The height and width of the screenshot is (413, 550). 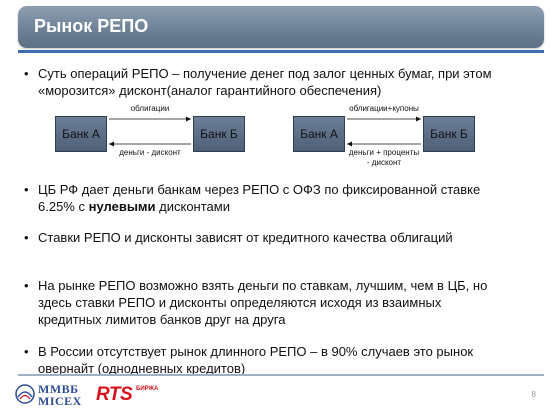 I want to click on rts-logo: RTS БИРЖА, so click(x=136, y=395).